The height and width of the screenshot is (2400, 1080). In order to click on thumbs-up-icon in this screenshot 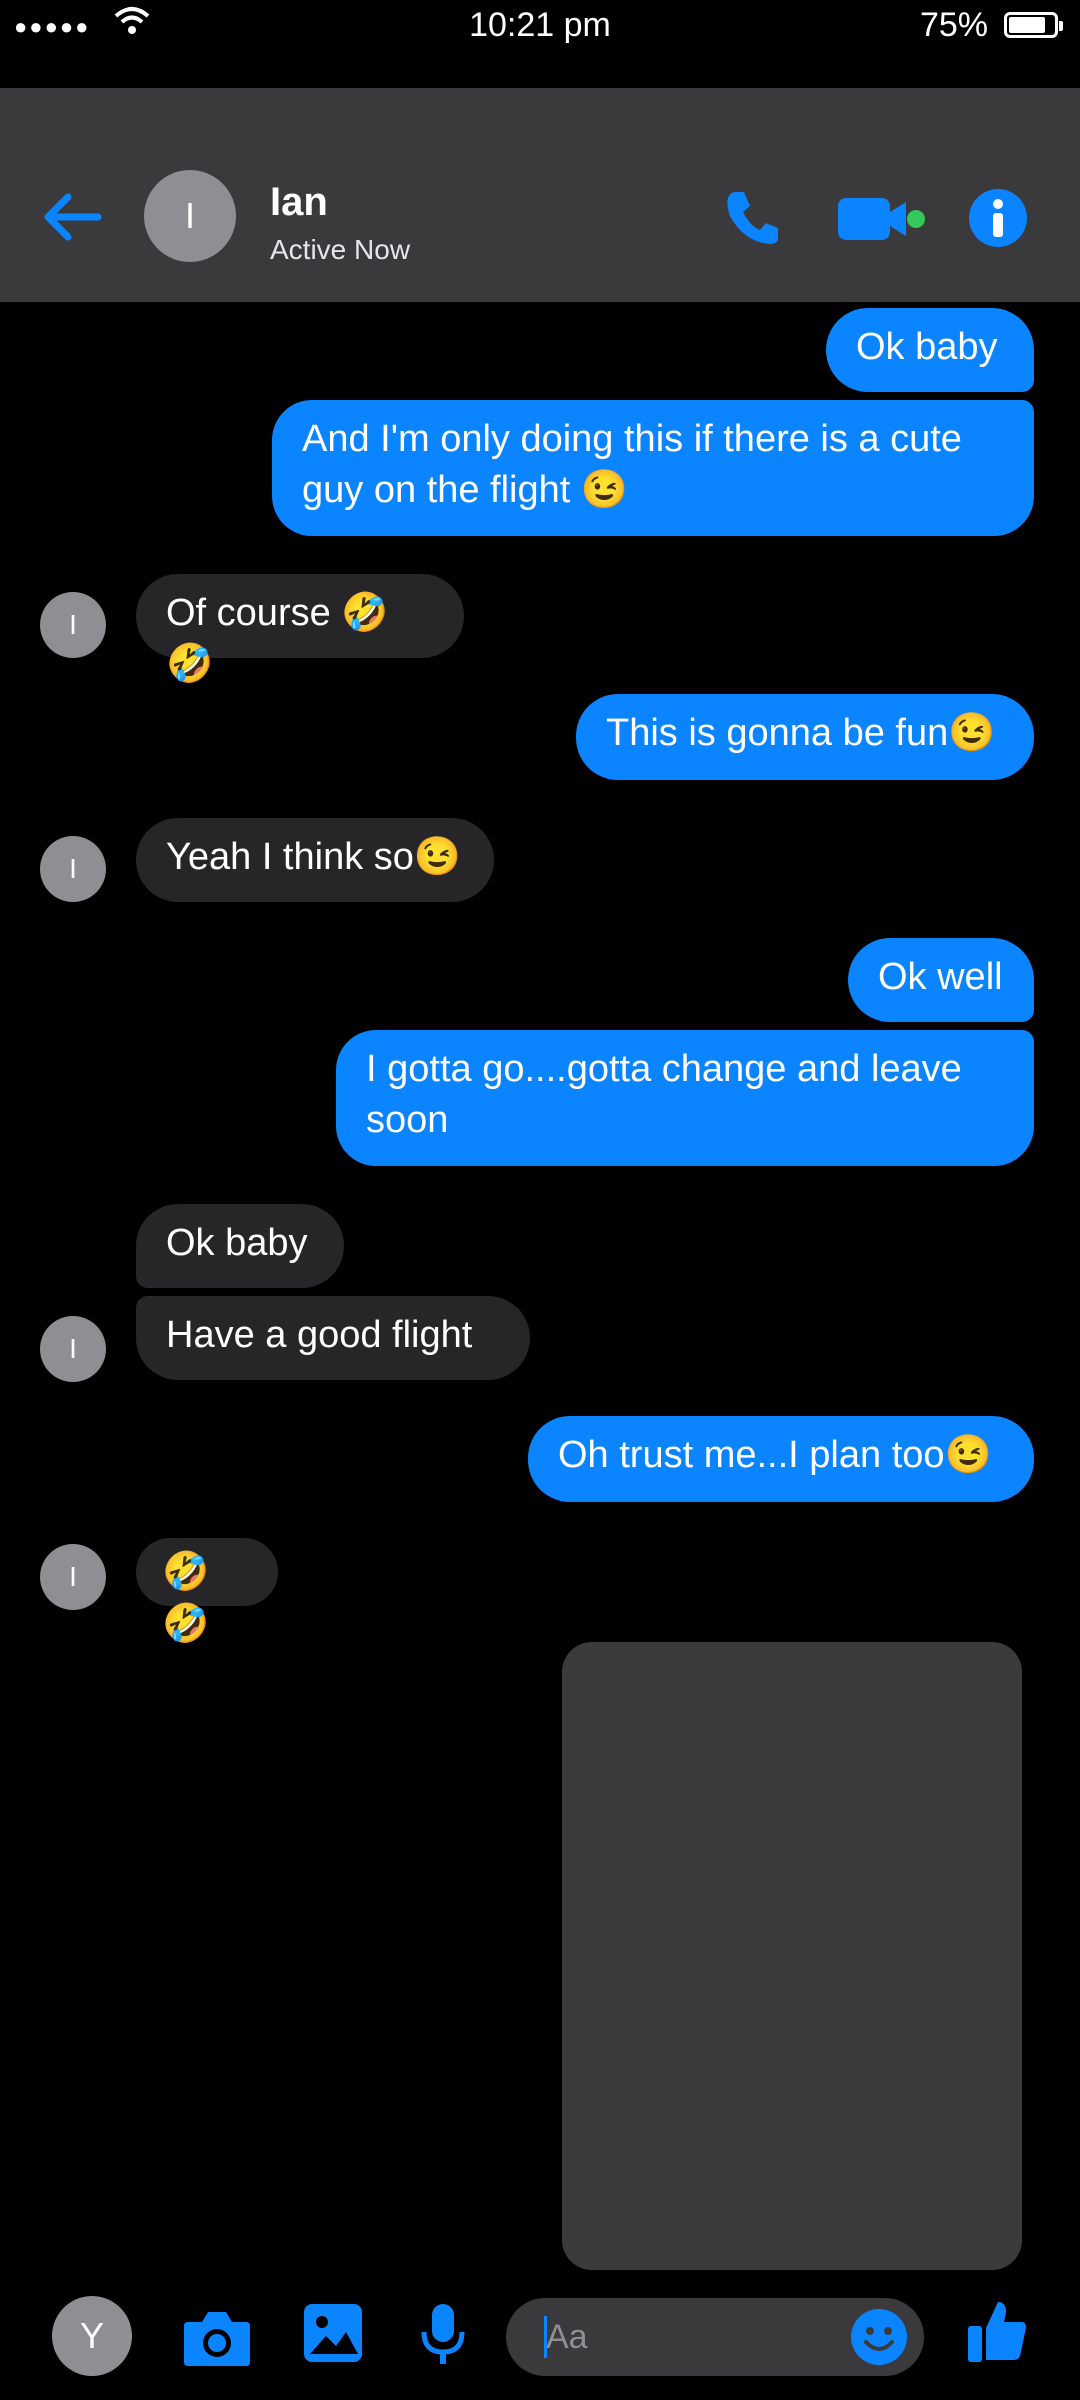, I will do `click(997, 2331)`.